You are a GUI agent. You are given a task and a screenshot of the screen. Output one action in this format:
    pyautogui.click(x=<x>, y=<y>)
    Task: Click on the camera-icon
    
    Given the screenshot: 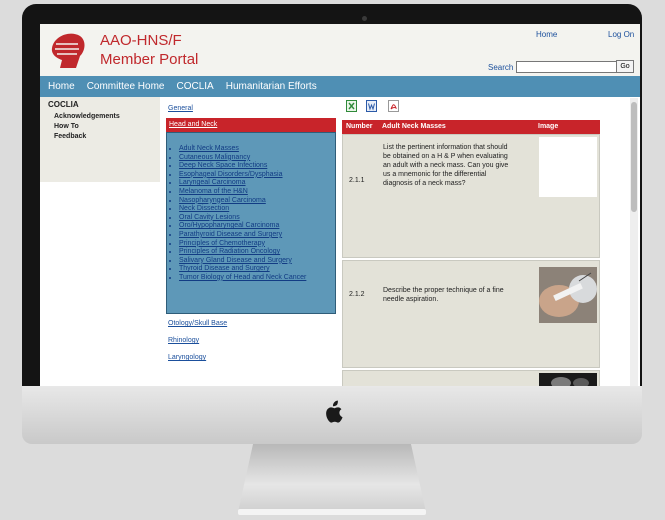 What is the action you would take?
    pyautogui.click(x=364, y=18)
    